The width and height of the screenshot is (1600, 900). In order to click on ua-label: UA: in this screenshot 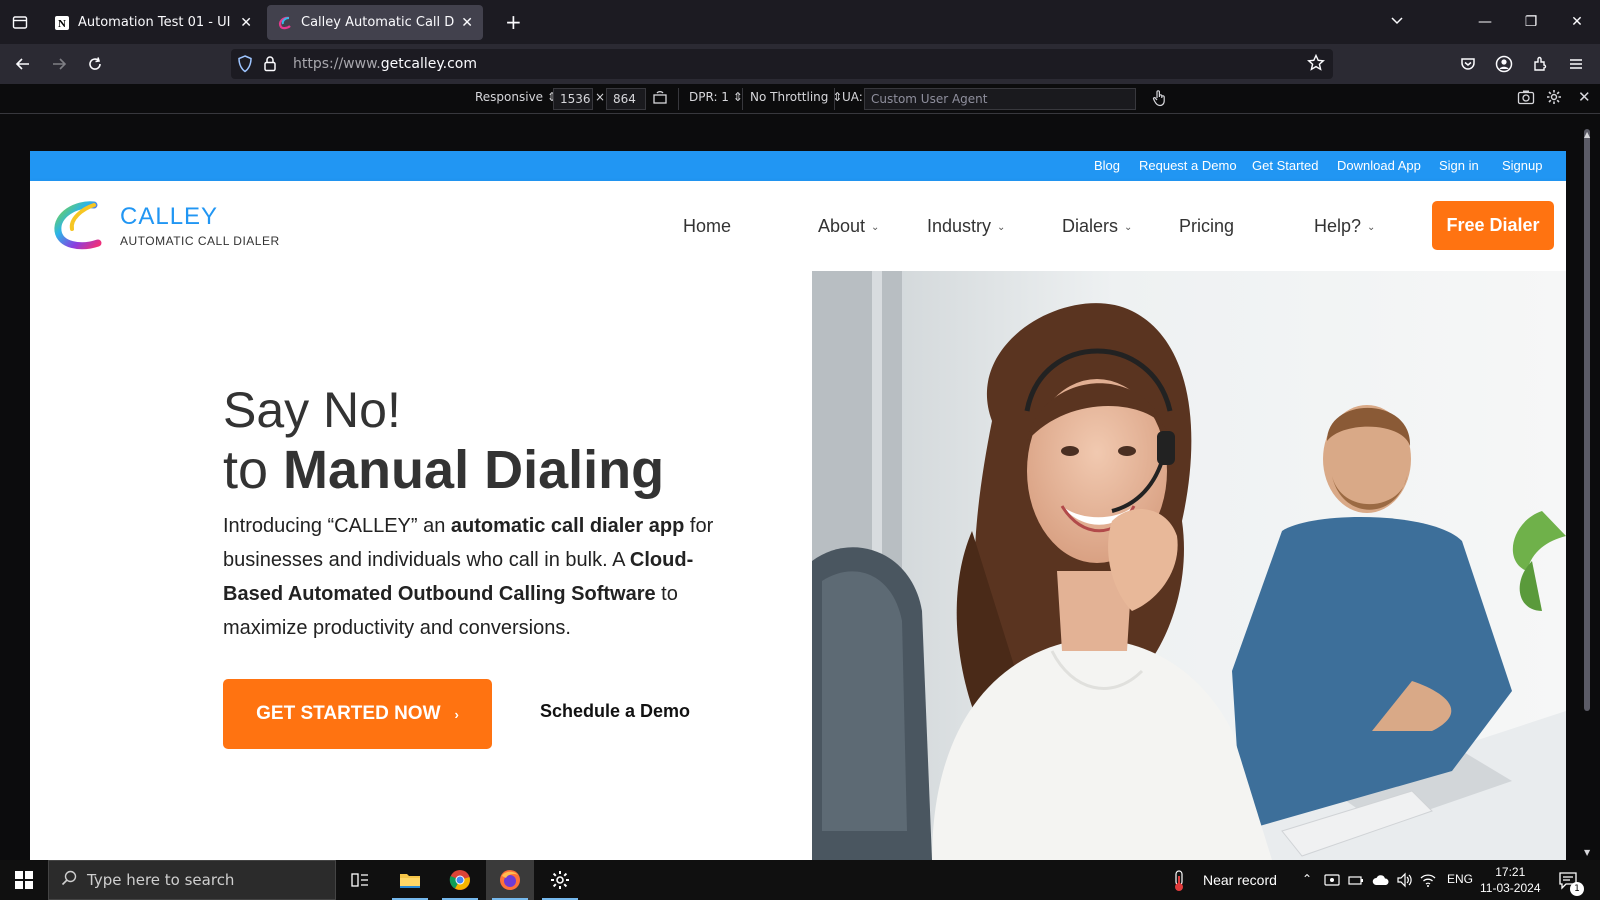, I will do `click(852, 97)`.